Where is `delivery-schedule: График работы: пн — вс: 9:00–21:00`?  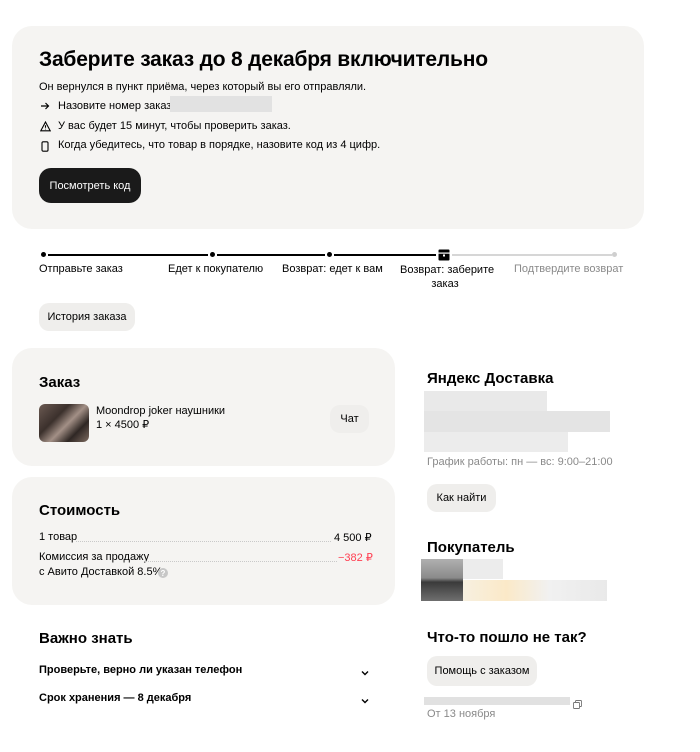
delivery-schedule: График работы: пн — вс: 9:00–21:00 is located at coordinates (520, 462).